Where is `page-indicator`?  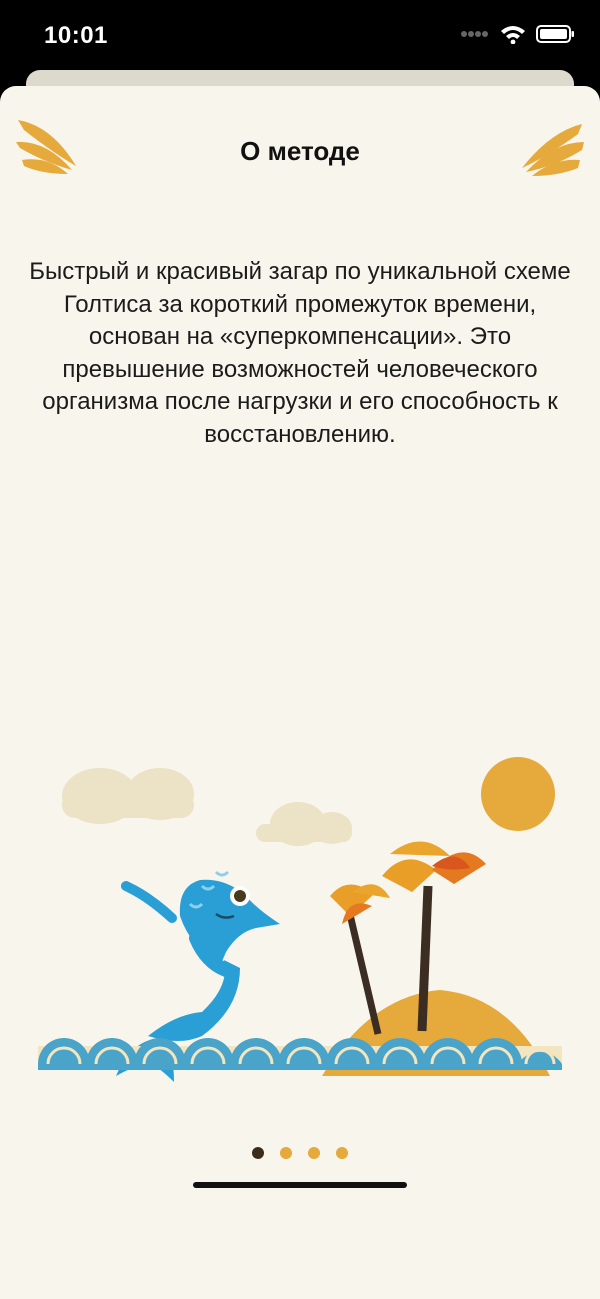 page-indicator is located at coordinates (300, 1153).